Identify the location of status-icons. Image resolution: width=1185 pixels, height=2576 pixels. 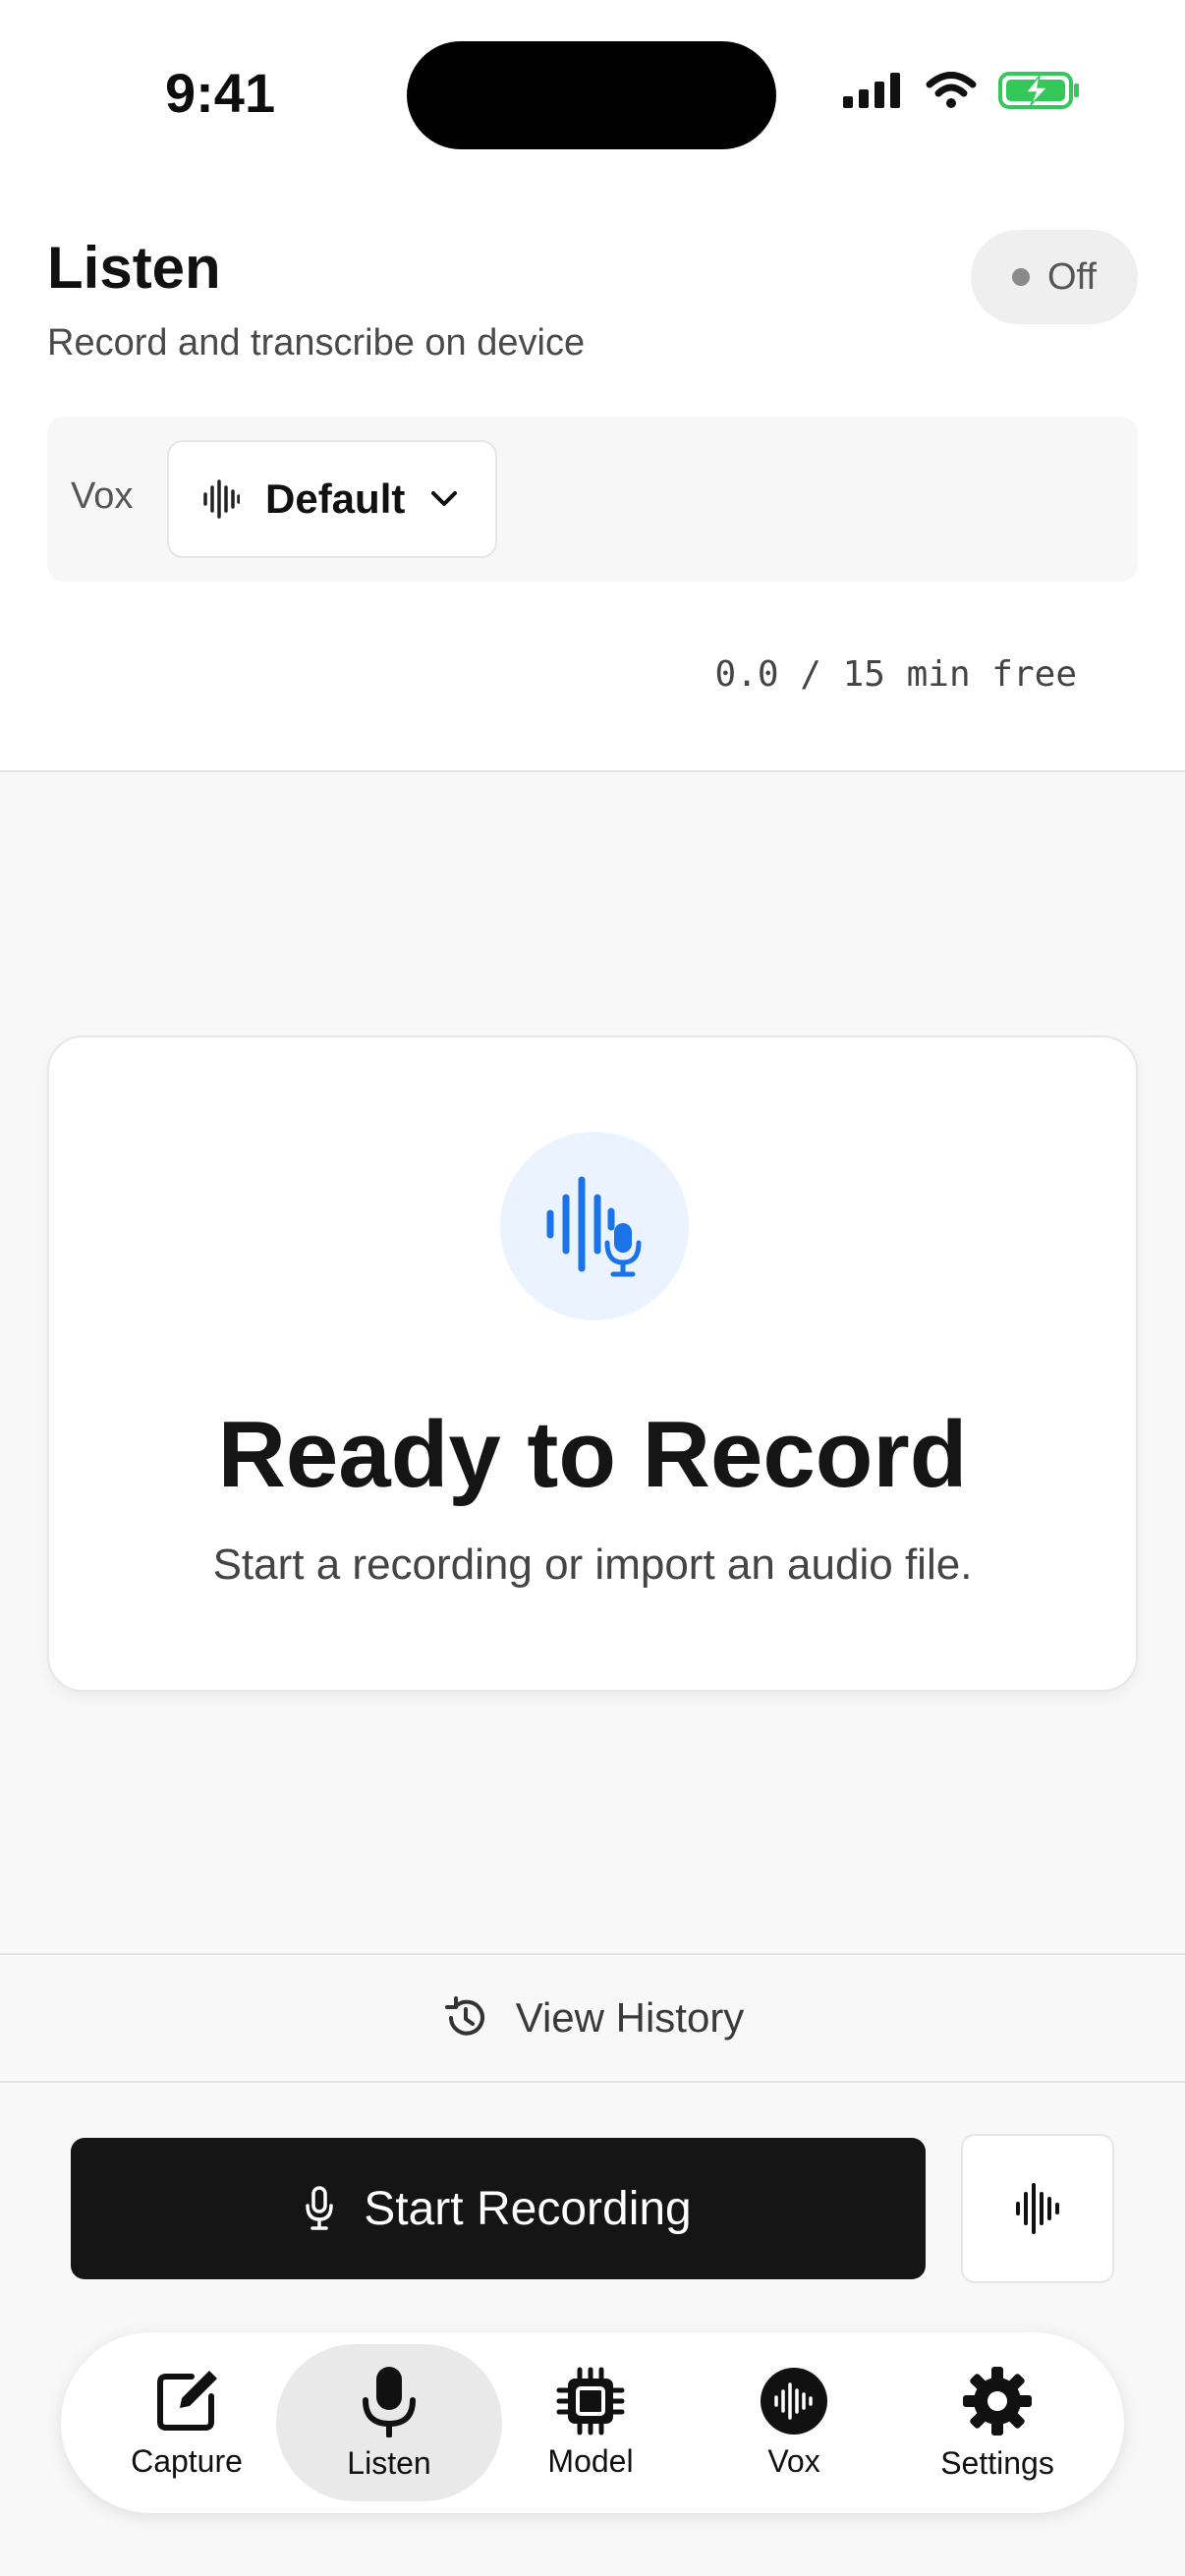
(962, 90).